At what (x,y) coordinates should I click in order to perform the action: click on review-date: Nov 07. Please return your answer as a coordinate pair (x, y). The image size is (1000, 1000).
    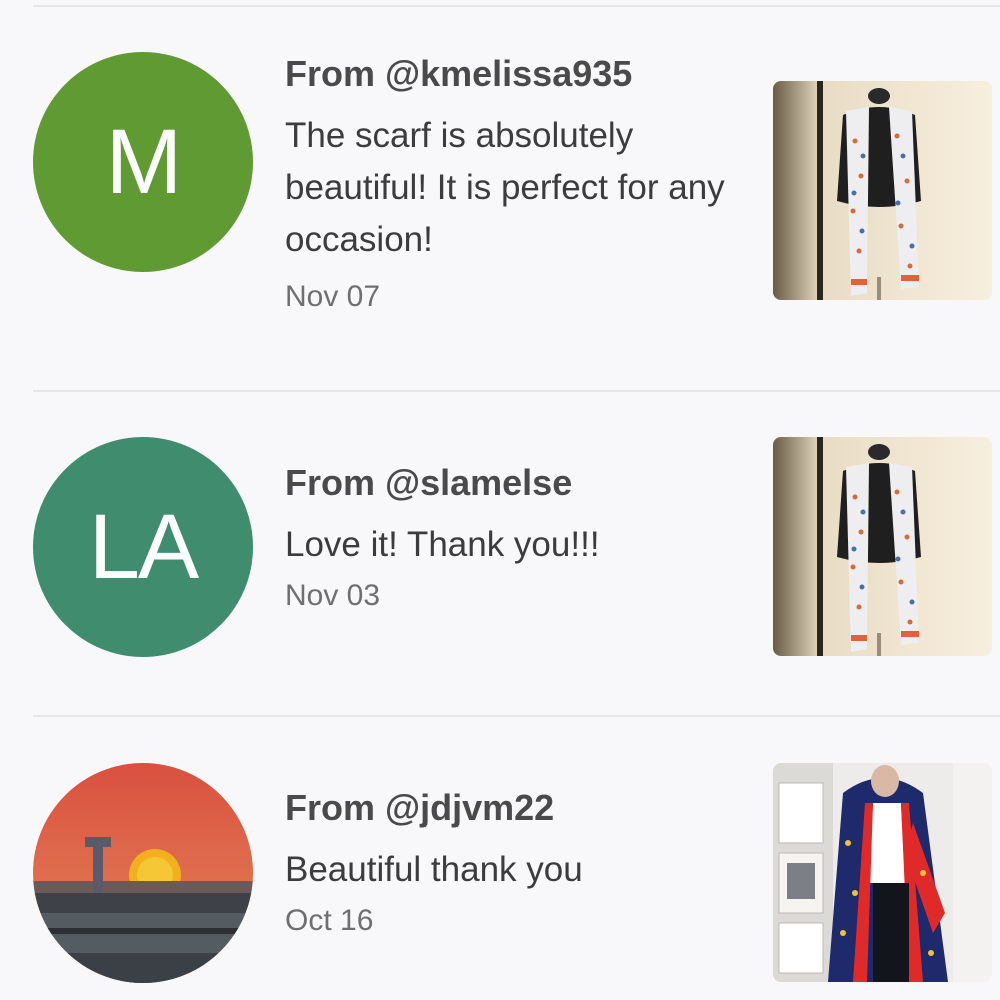
    Looking at the image, I should click on (333, 296).